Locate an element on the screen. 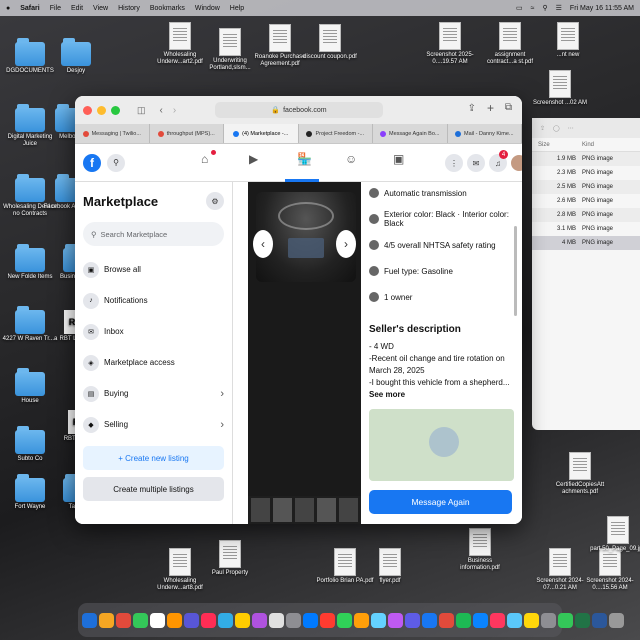  desktop-icon: part 50_Page_09.jpg is located at coordinates (614, 534).